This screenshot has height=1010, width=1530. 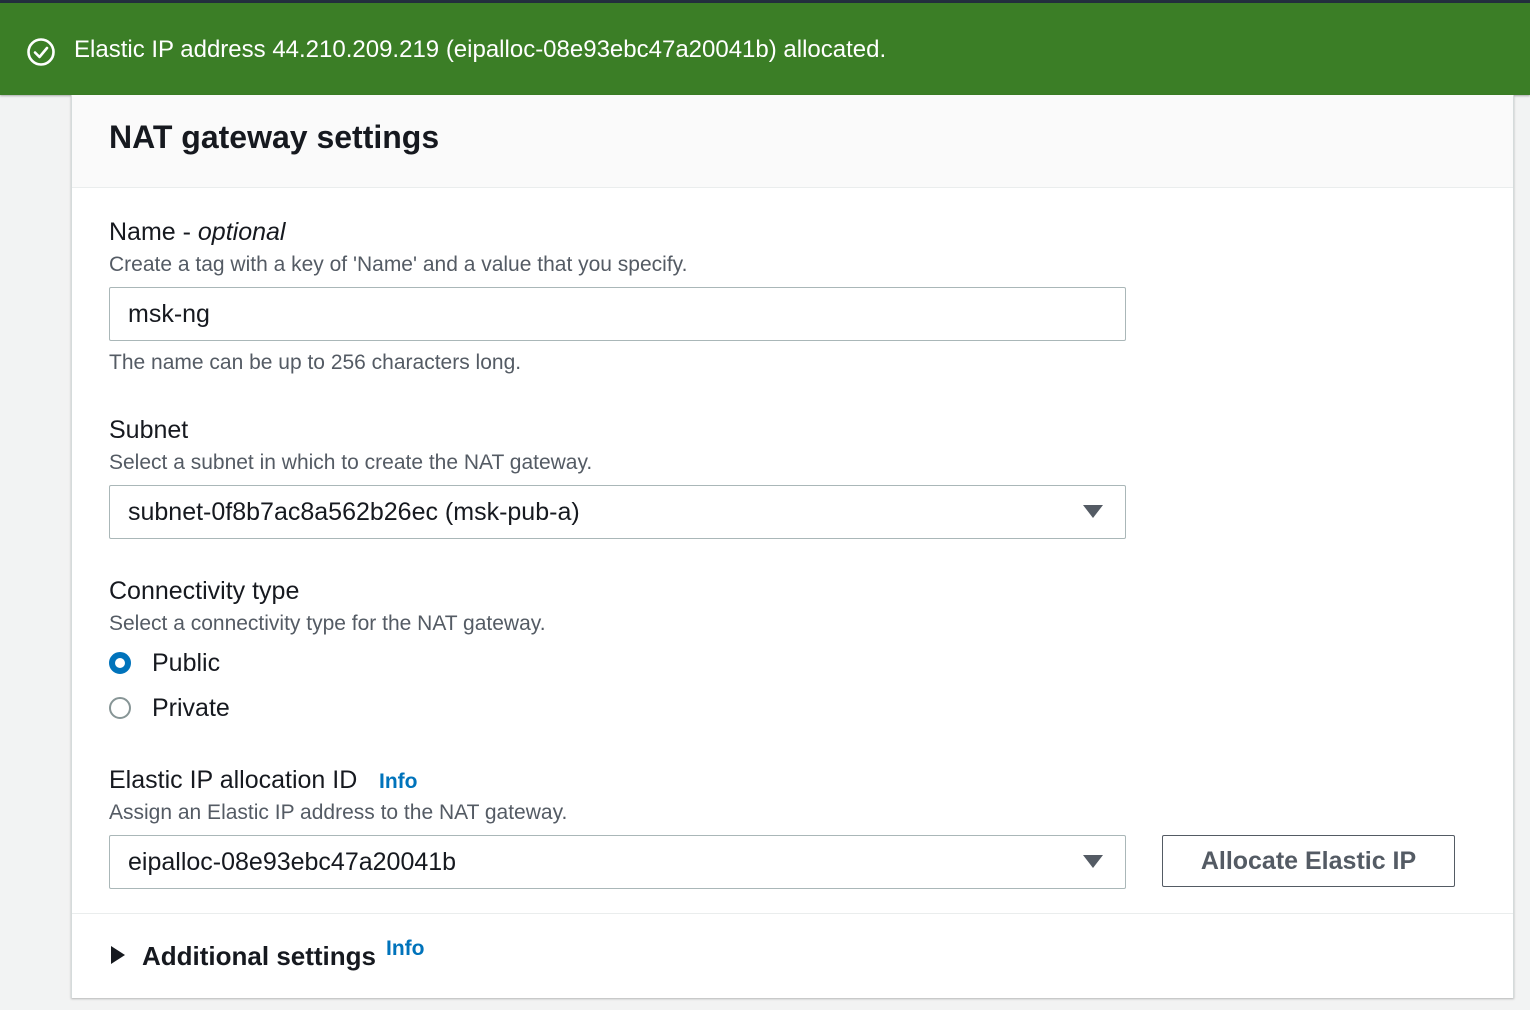 I want to click on name-label: Name - optional, so click(x=197, y=232).